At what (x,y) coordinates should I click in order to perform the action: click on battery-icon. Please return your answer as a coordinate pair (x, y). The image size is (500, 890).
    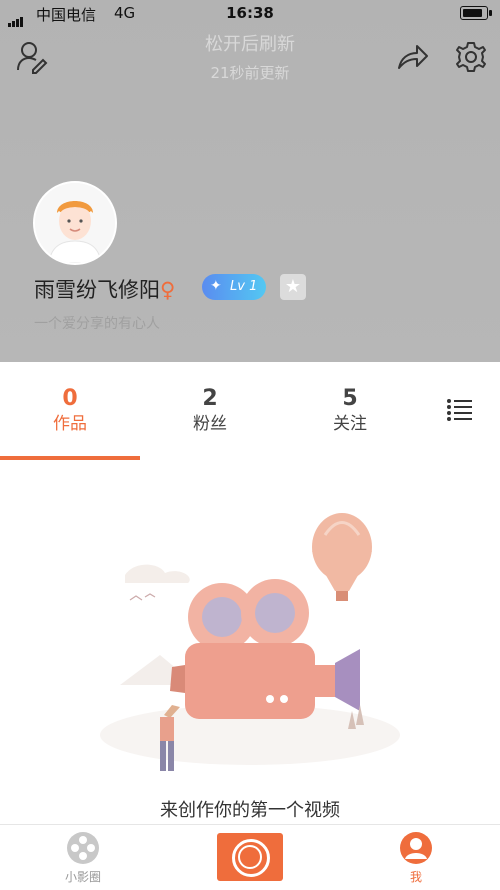
    Looking at the image, I should click on (476, 13).